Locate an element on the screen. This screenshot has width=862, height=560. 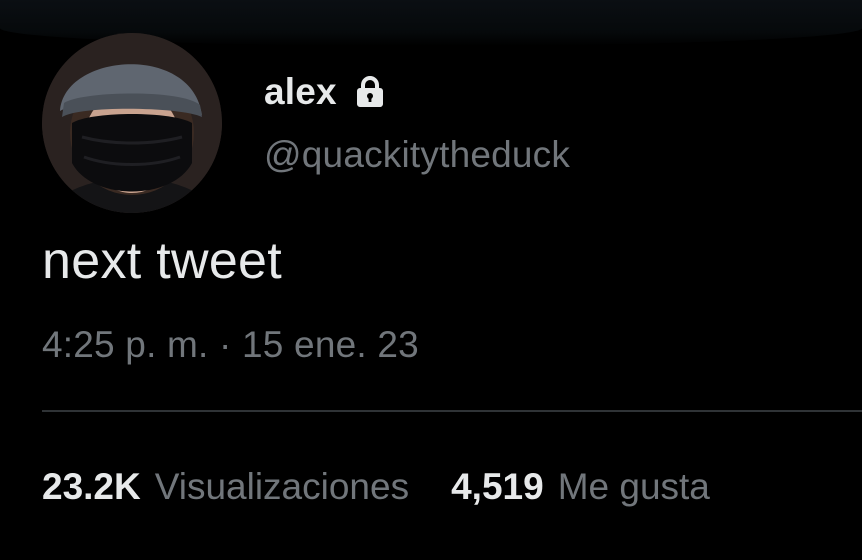
views-label: Visualizaciones is located at coordinates (282, 486).